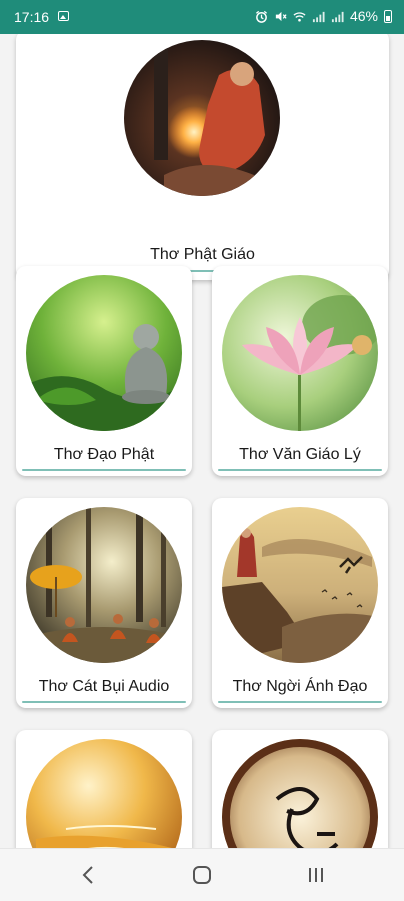 The width and height of the screenshot is (404, 901). What do you see at coordinates (363, 16) in the screenshot?
I see `battery-percent: 46%` at bounding box center [363, 16].